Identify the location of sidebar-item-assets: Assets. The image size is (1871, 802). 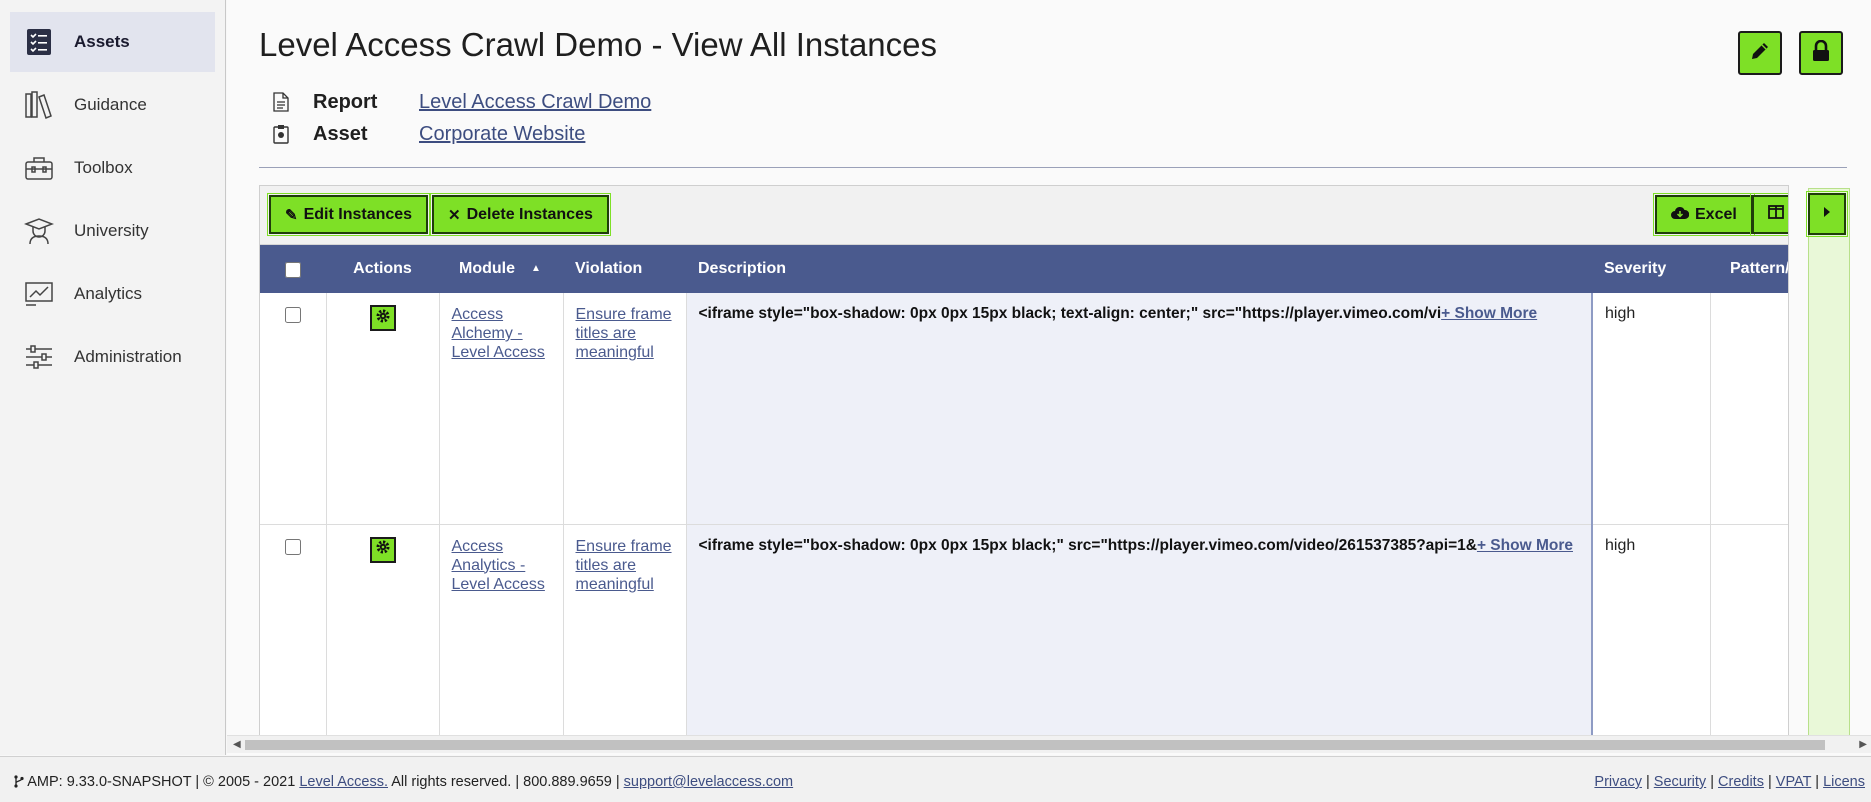
(112, 42).